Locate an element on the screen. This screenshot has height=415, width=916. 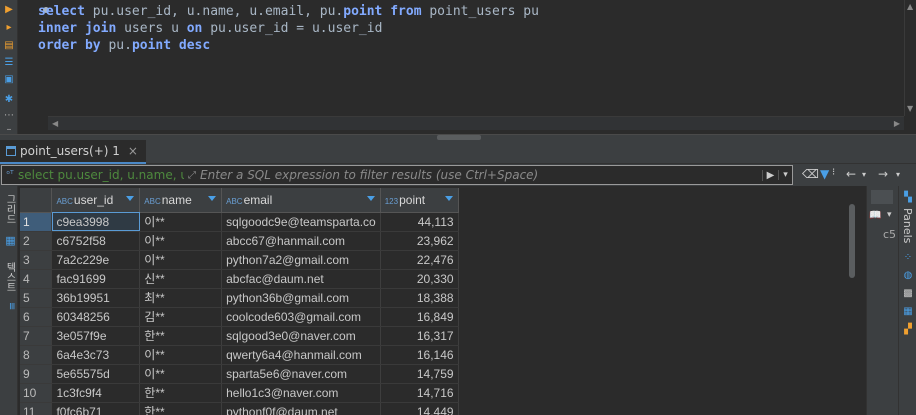
cell-point: 14,716 is located at coordinates (419, 393).